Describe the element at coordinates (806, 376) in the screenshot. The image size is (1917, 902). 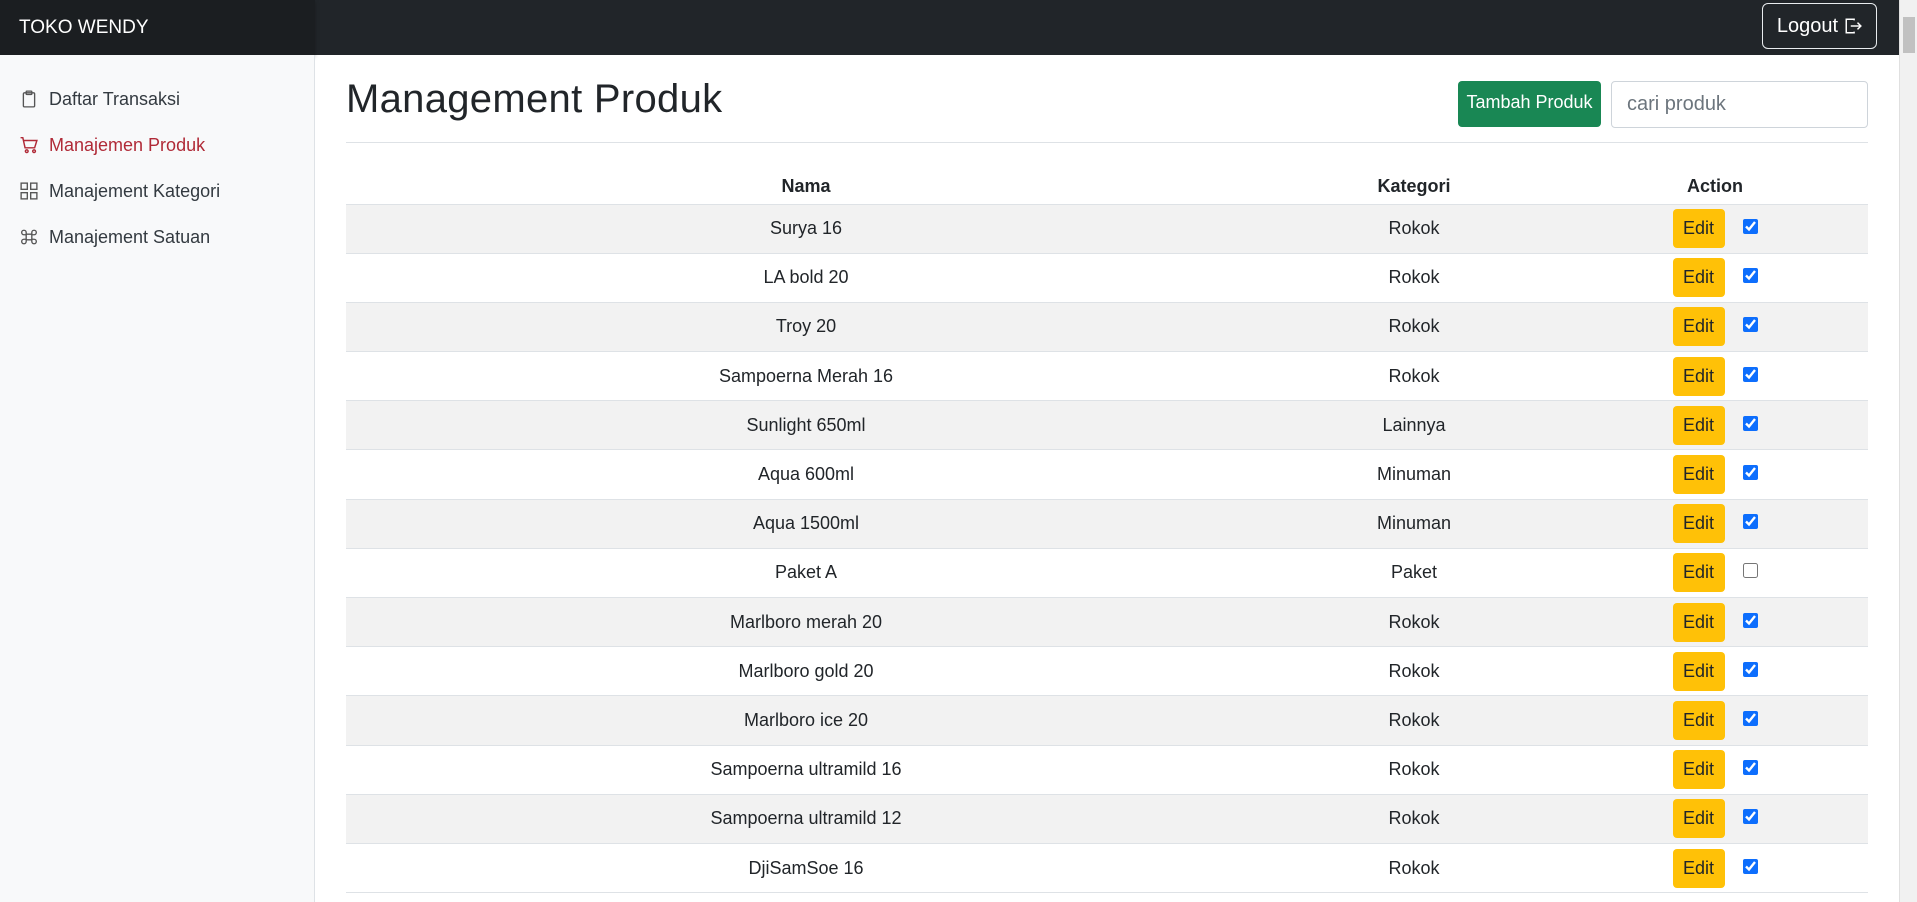
I see `product-name-cell: Sampoerna Merah 16` at that location.